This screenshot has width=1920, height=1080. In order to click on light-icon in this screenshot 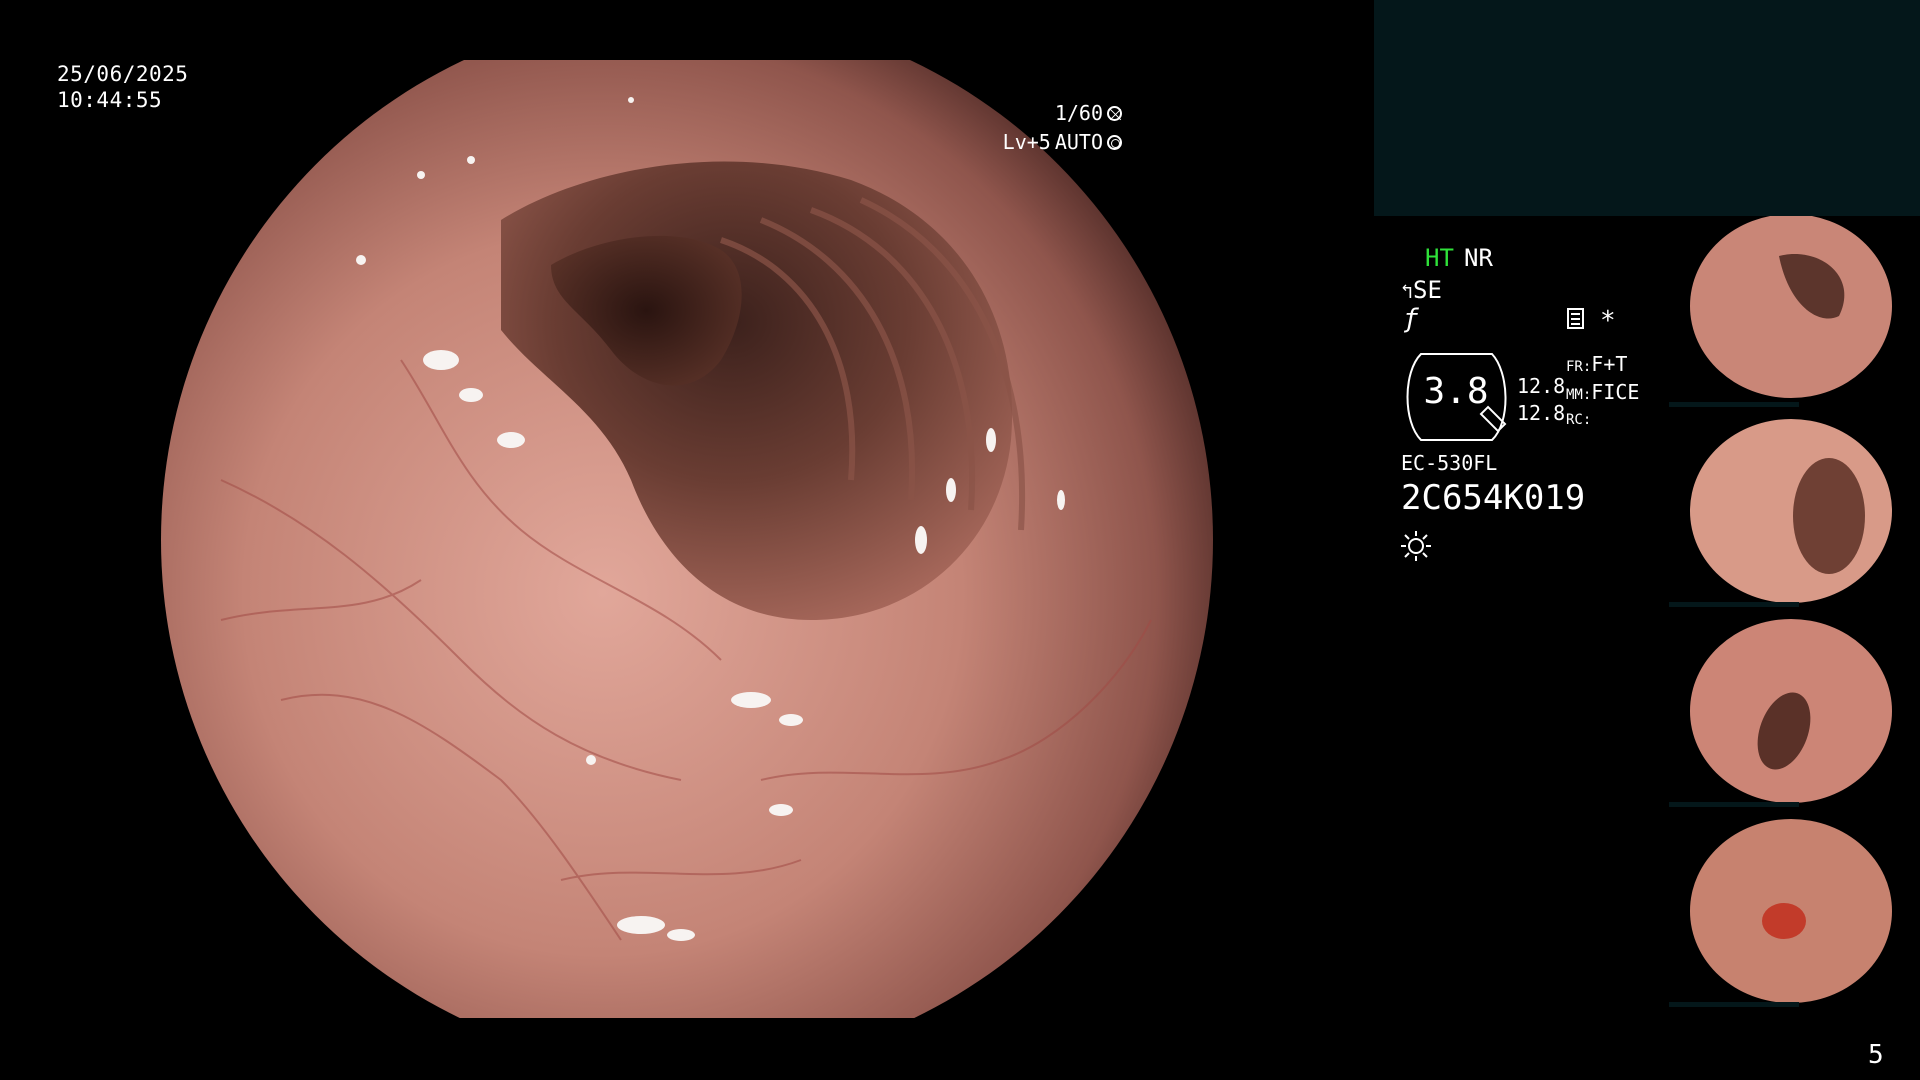, I will do `click(1416, 546)`.